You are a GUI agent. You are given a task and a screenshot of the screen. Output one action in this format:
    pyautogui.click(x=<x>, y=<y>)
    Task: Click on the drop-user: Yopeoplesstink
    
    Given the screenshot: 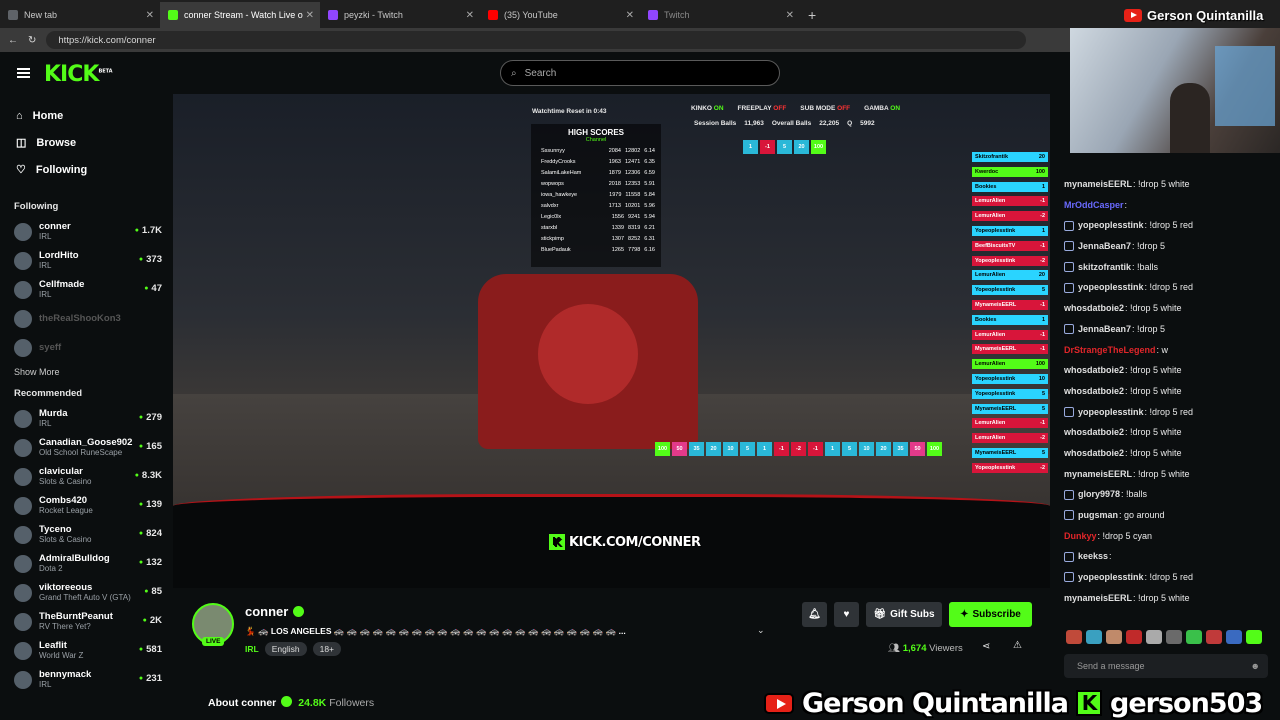 What is the action you would take?
    pyautogui.click(x=995, y=379)
    